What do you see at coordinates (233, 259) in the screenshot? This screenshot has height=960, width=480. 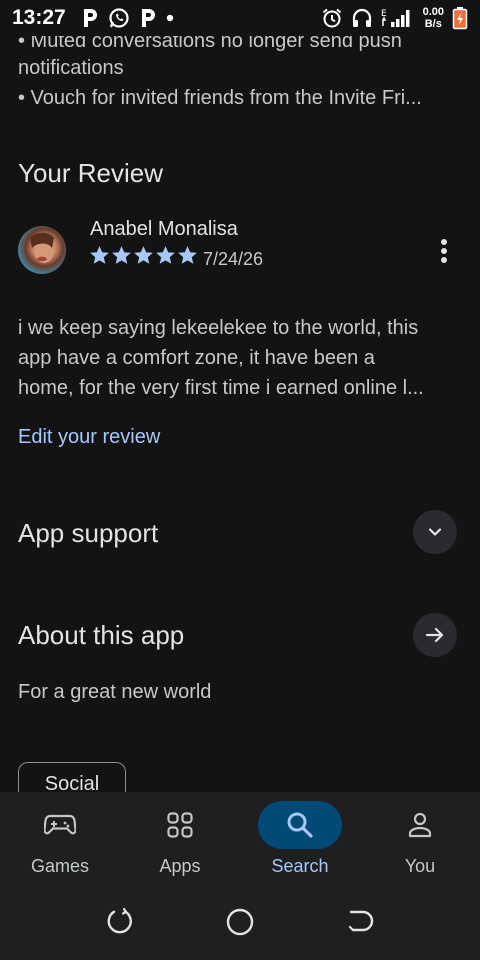 I see `review-date: 7/24/26` at bounding box center [233, 259].